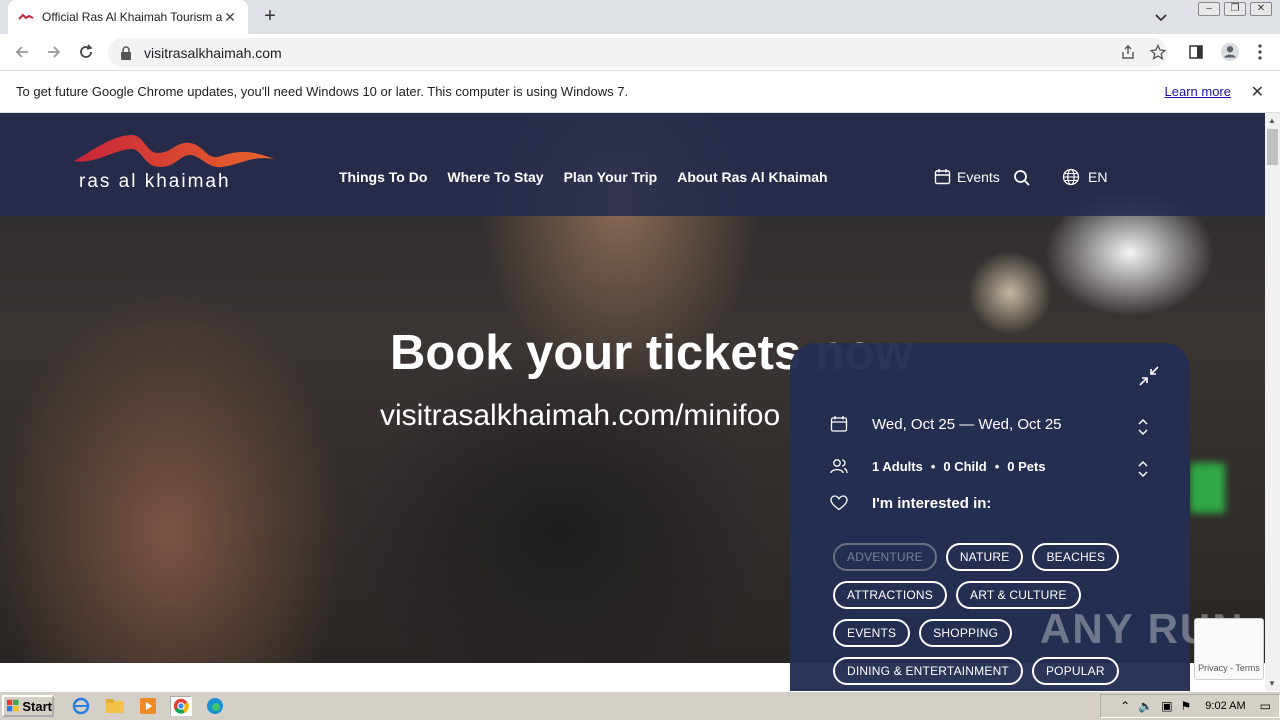 The width and height of the screenshot is (1280, 720). What do you see at coordinates (995, 503) in the screenshot?
I see `interests-heading: I'm interested in:` at bounding box center [995, 503].